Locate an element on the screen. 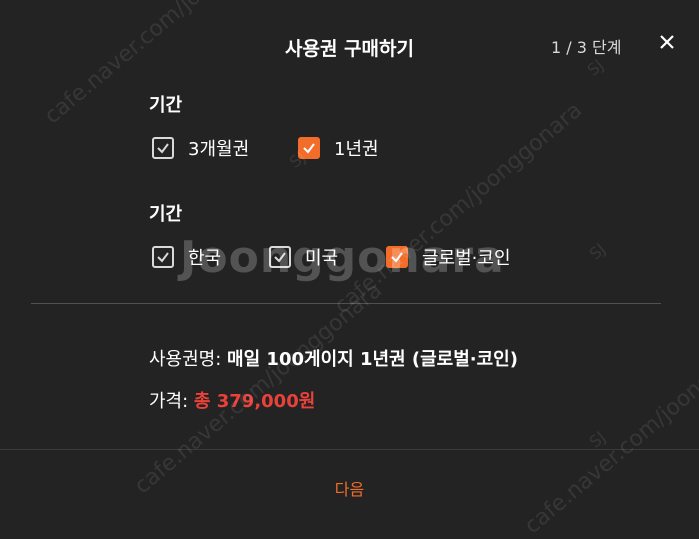 This screenshot has width=699, height=539. region-label: 기간 is located at coordinates (166, 214).